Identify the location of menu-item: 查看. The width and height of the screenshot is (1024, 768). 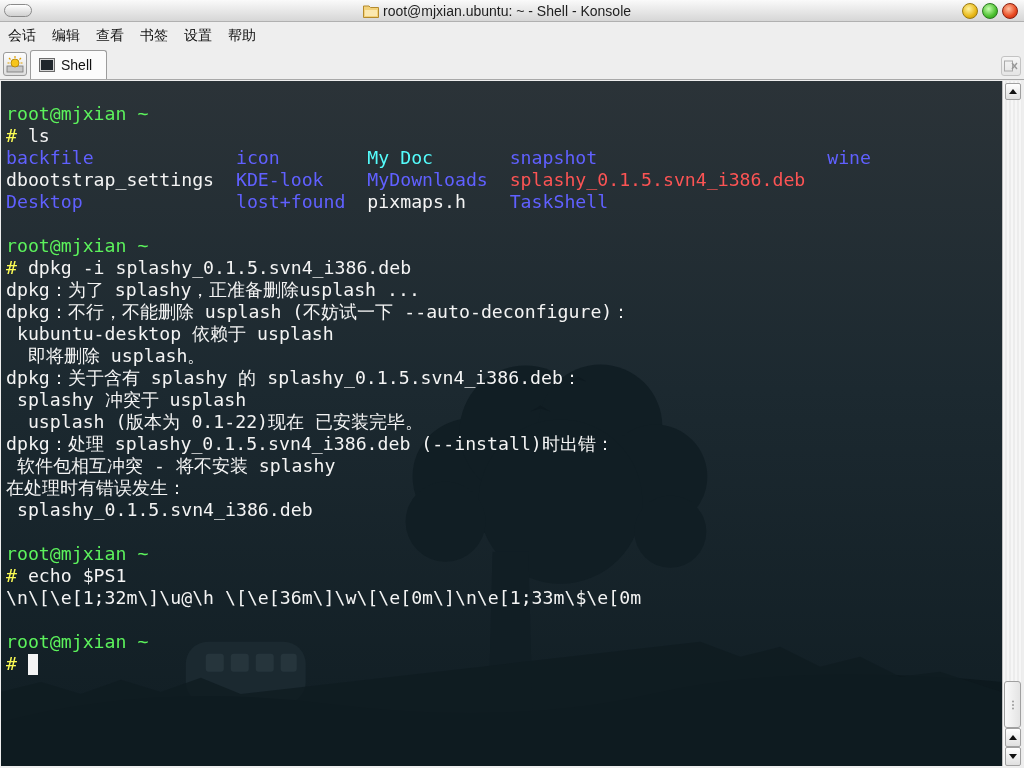
(110, 35).